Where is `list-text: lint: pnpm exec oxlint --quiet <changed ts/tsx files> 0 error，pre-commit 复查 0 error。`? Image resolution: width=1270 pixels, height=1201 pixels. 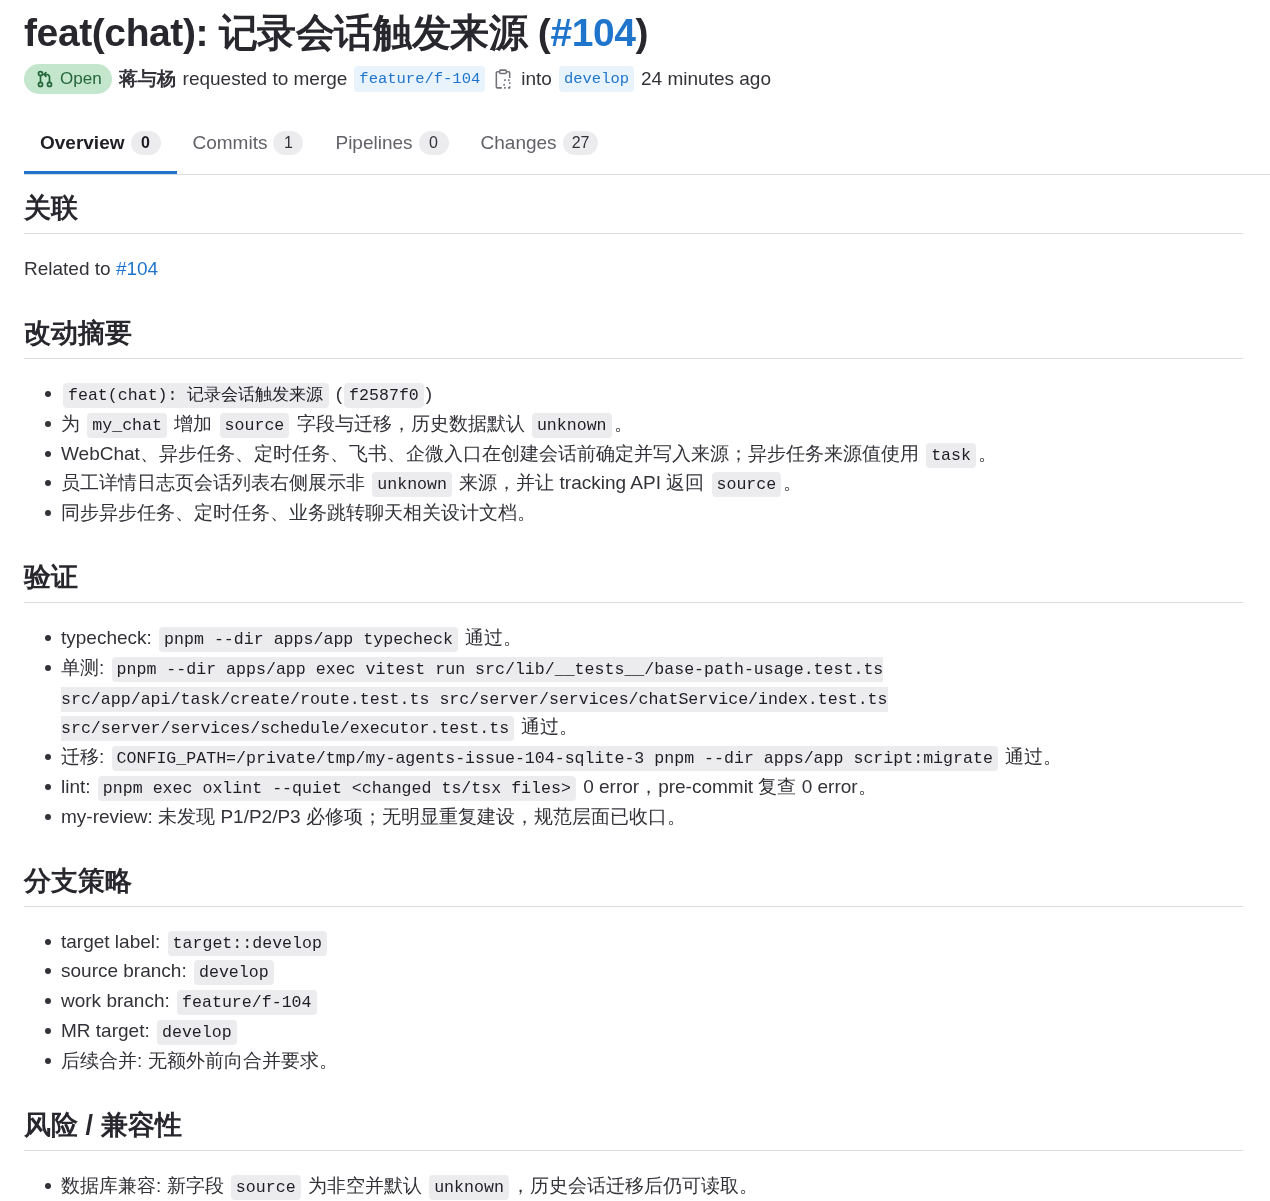 list-text: lint: pnpm exec oxlint --quiet <changed ts/tsx files> 0 error，pre-commit 复查 0 error。 is located at coordinates (652, 786).